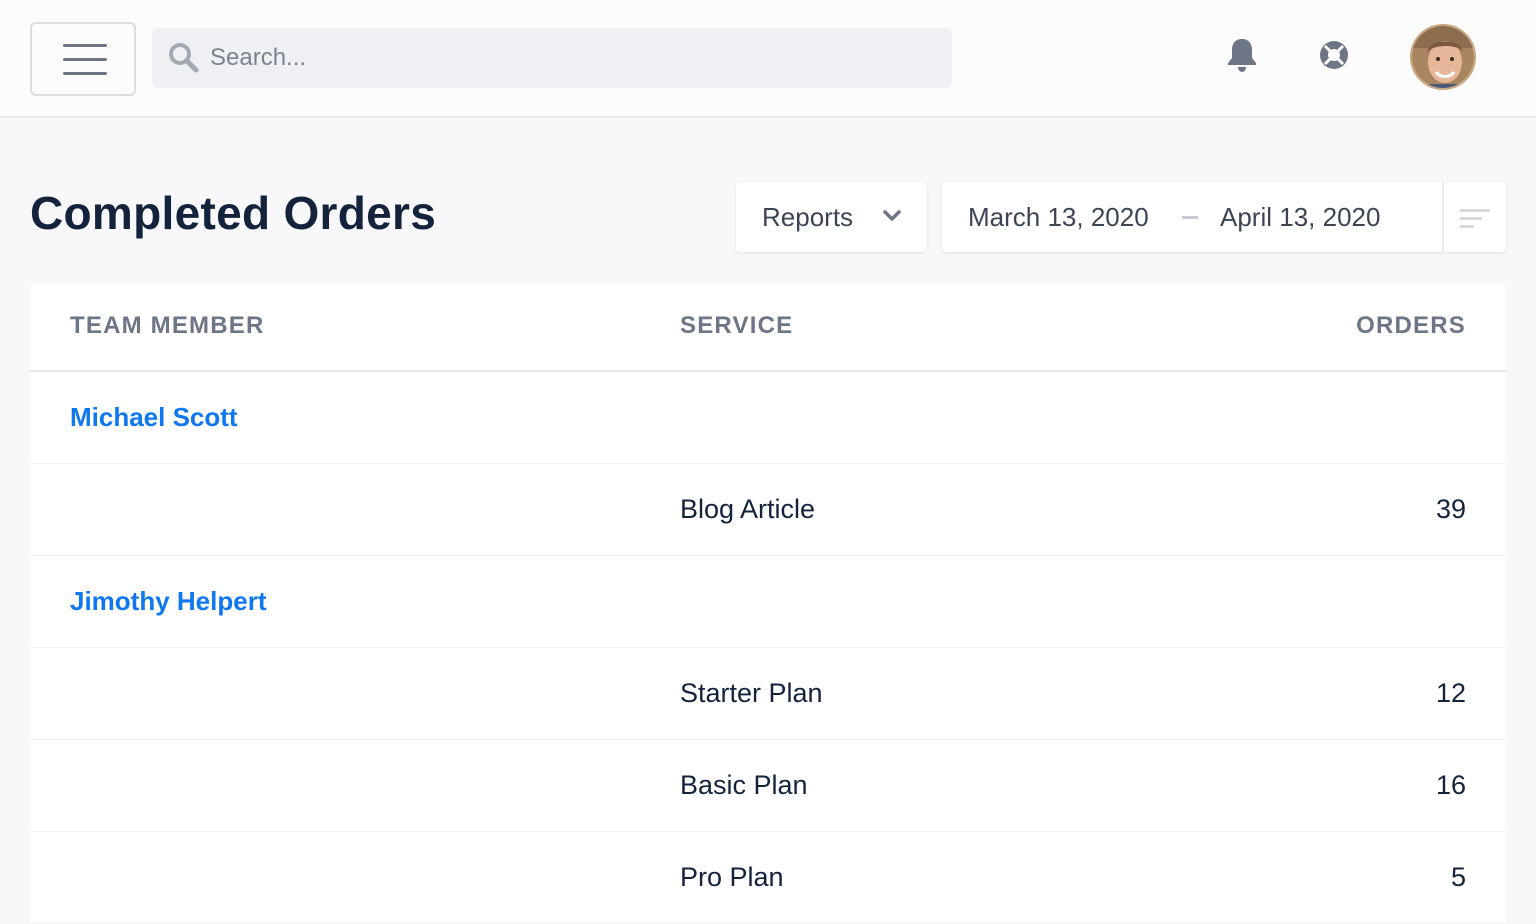  I want to click on table-header: TEAM MEMBER SERVICE ORDERS, so click(768, 328).